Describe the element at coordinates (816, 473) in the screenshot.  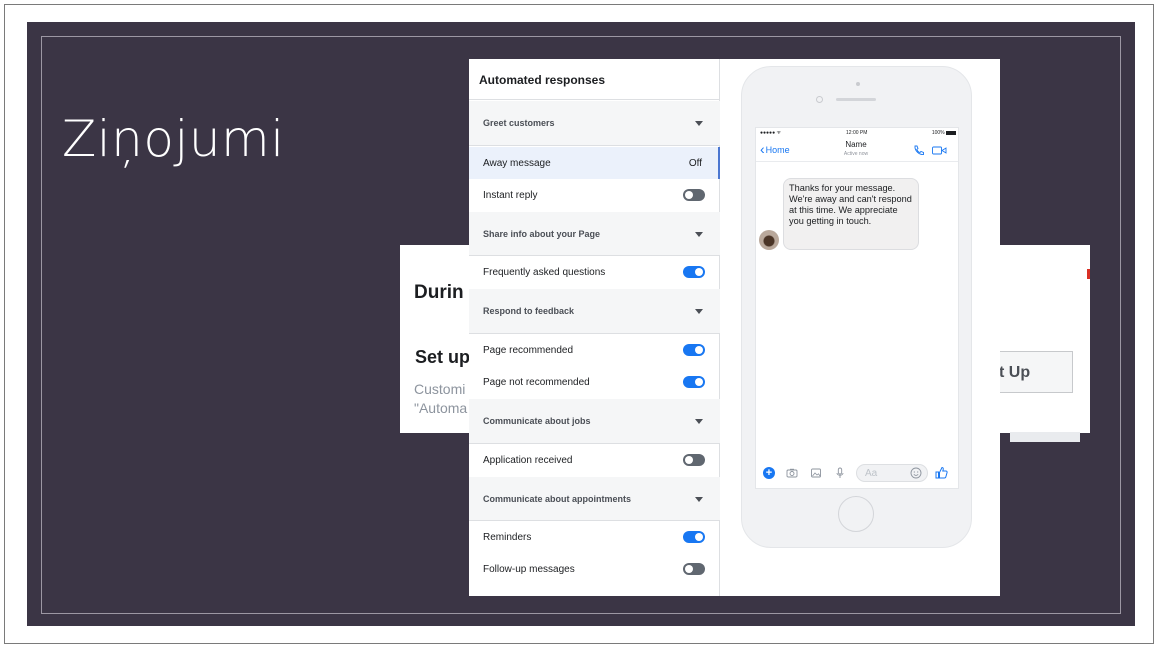
I see `image-icon` at that location.